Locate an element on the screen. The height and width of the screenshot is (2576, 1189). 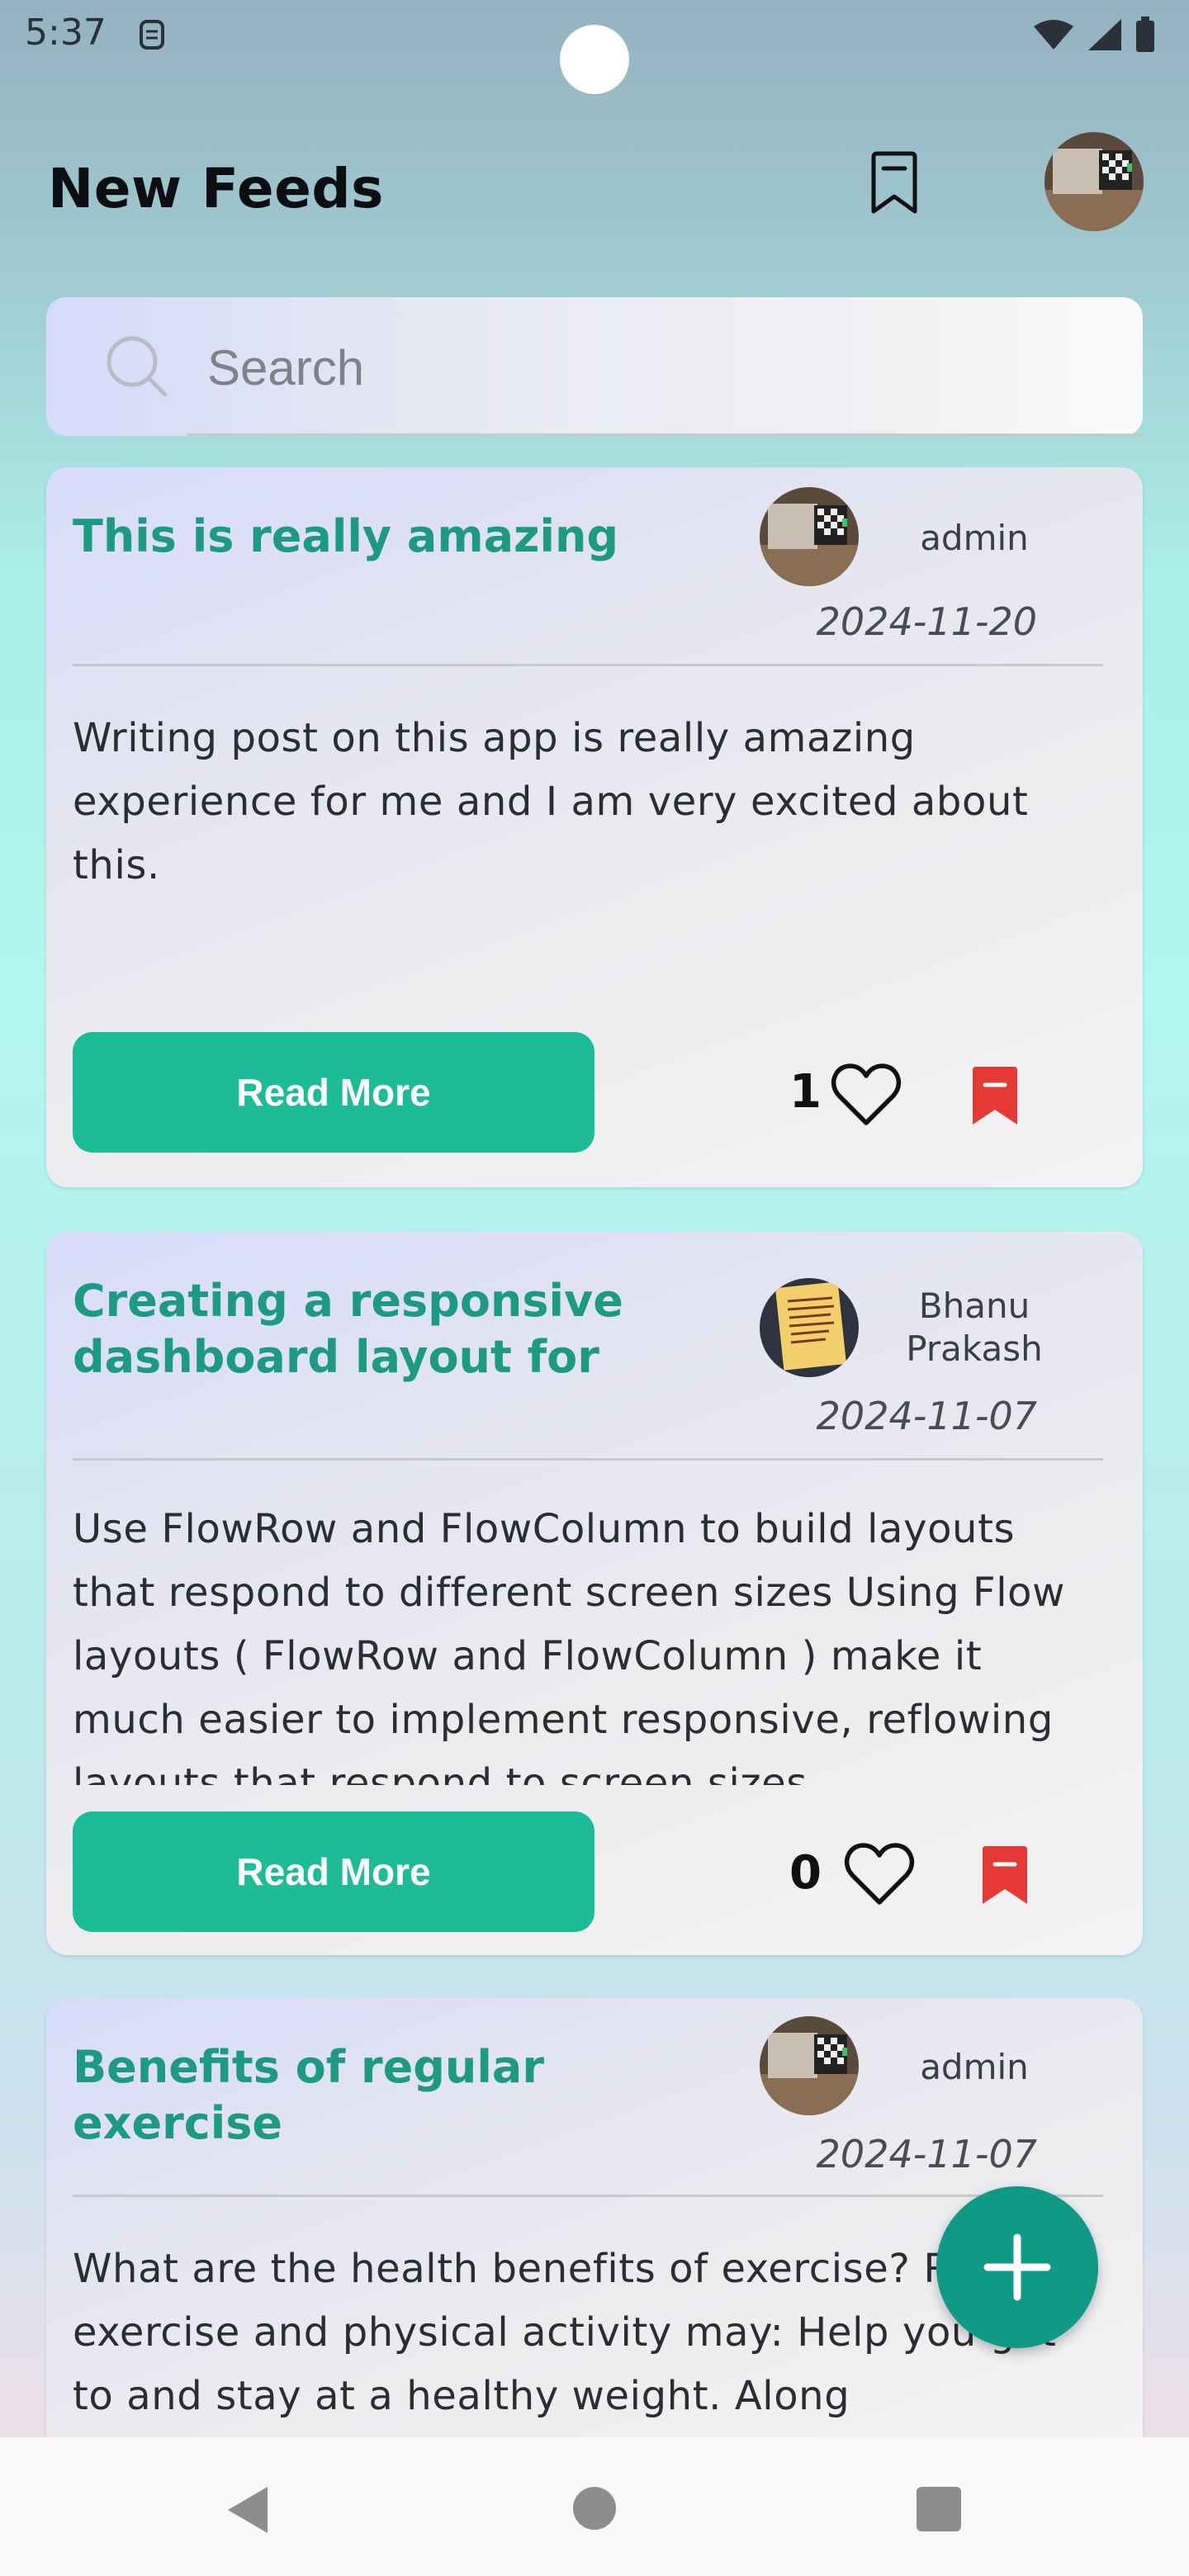
search-underline is located at coordinates (665, 434).